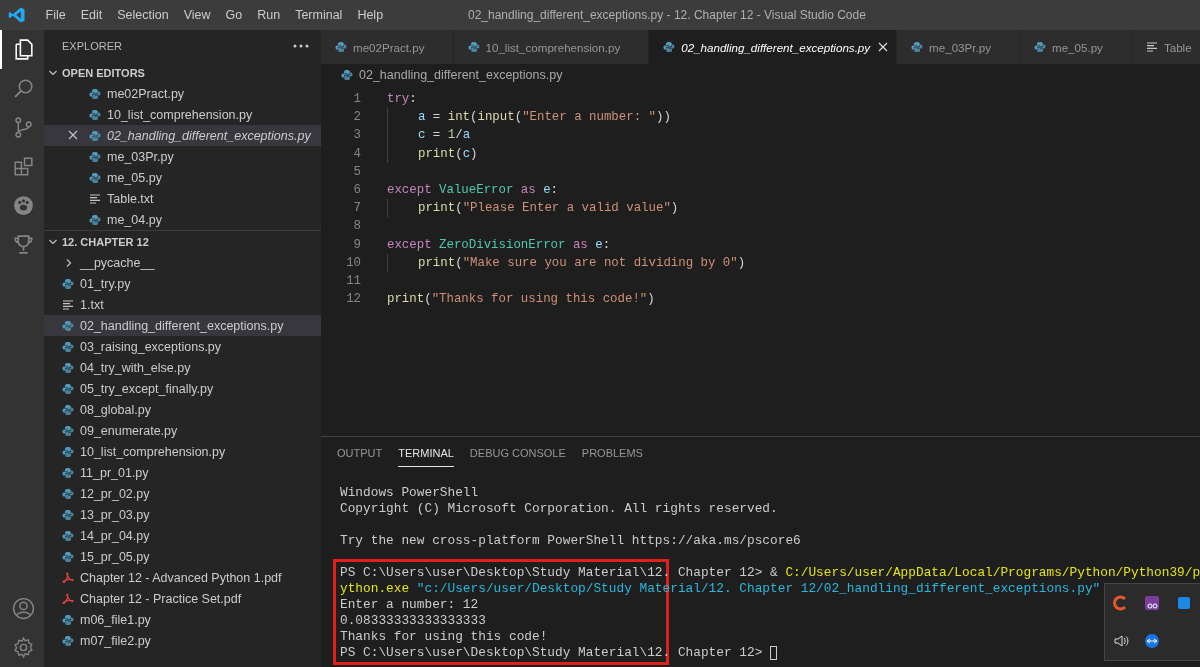 The image size is (1200, 667). I want to click on menu-item: Selection, so click(143, 15).